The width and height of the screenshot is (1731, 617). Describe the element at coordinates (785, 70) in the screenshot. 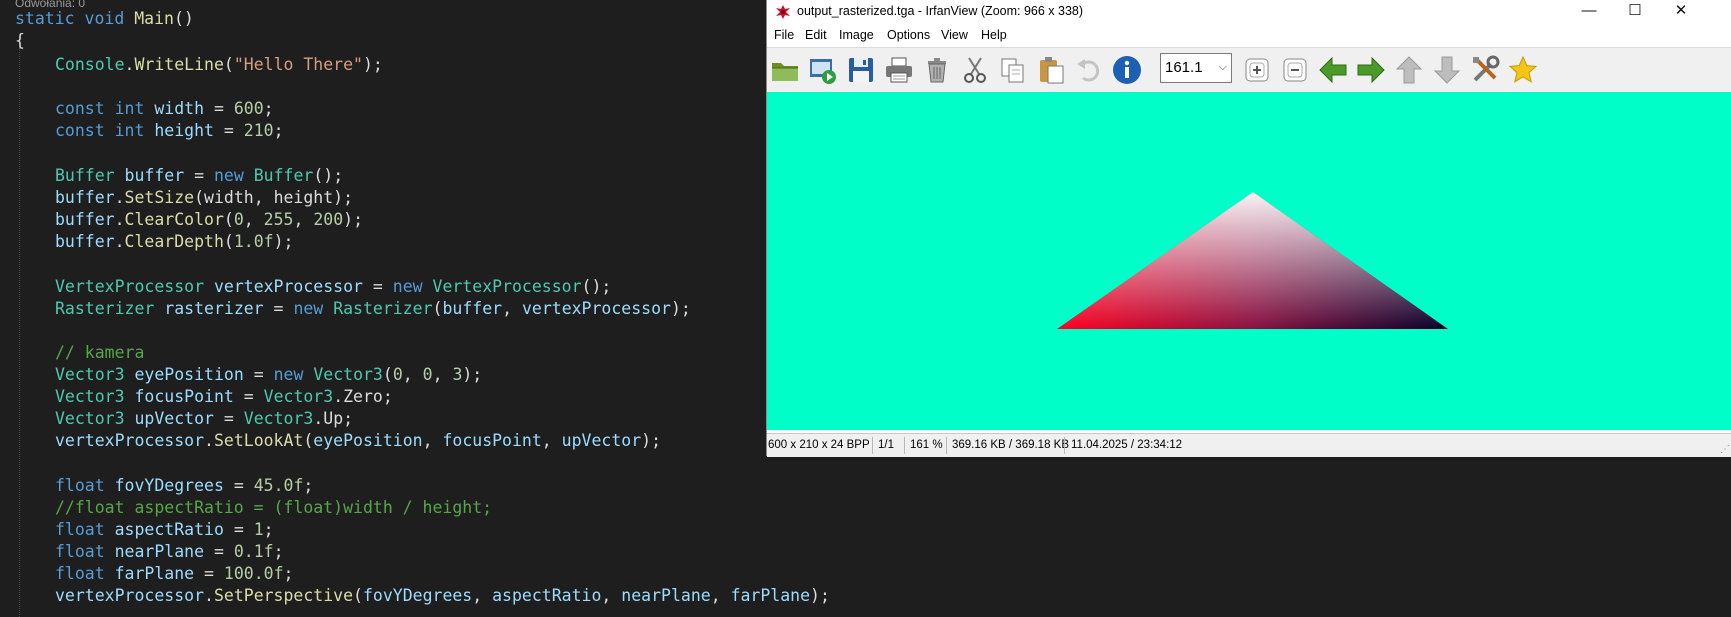

I see `open-folder-icon` at that location.